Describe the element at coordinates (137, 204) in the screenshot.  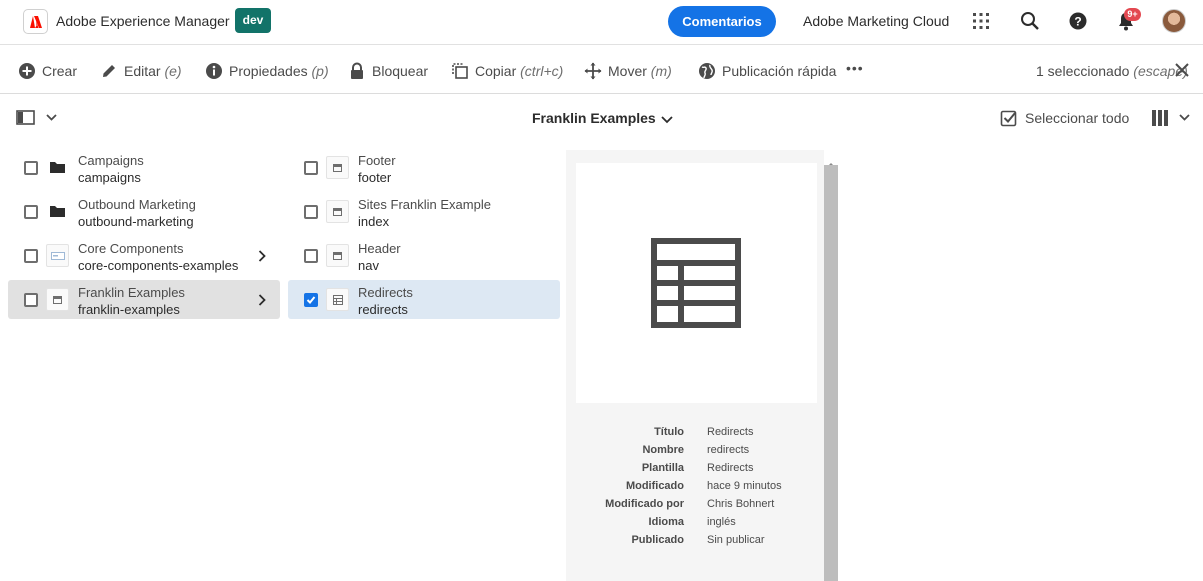
I see `item-title: Outbound Marketing` at that location.